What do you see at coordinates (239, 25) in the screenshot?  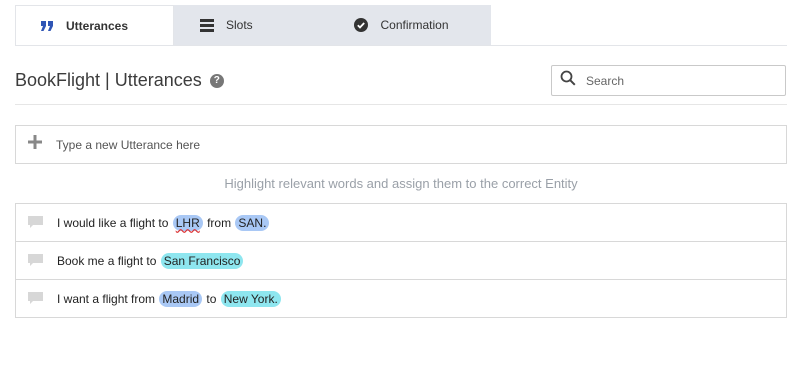 I see `tab-slots-label: Slots` at bounding box center [239, 25].